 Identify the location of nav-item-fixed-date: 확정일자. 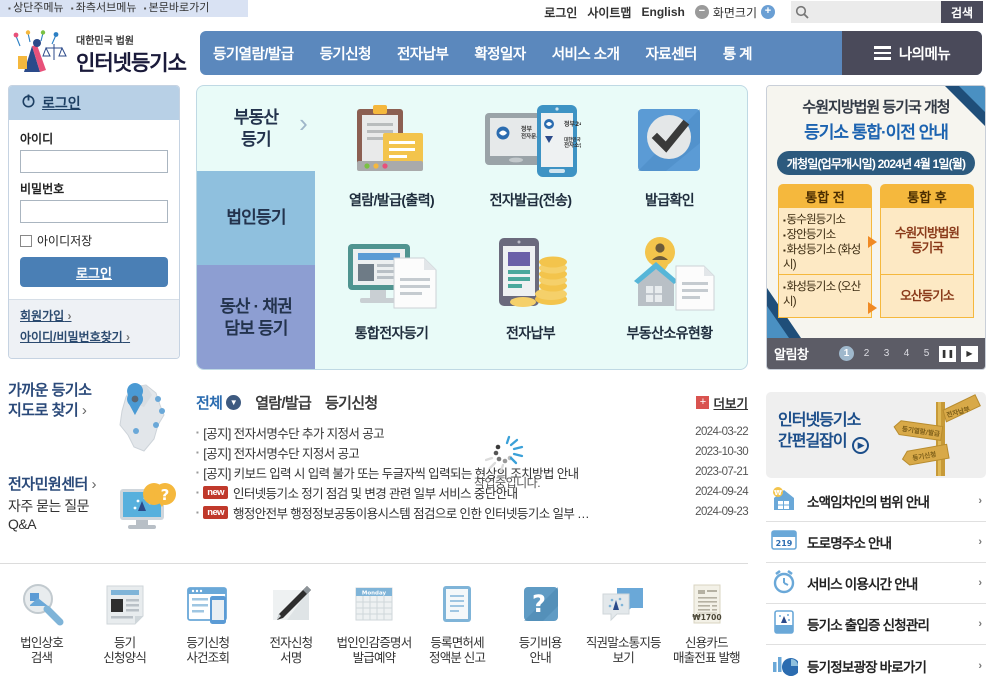
(499, 53).